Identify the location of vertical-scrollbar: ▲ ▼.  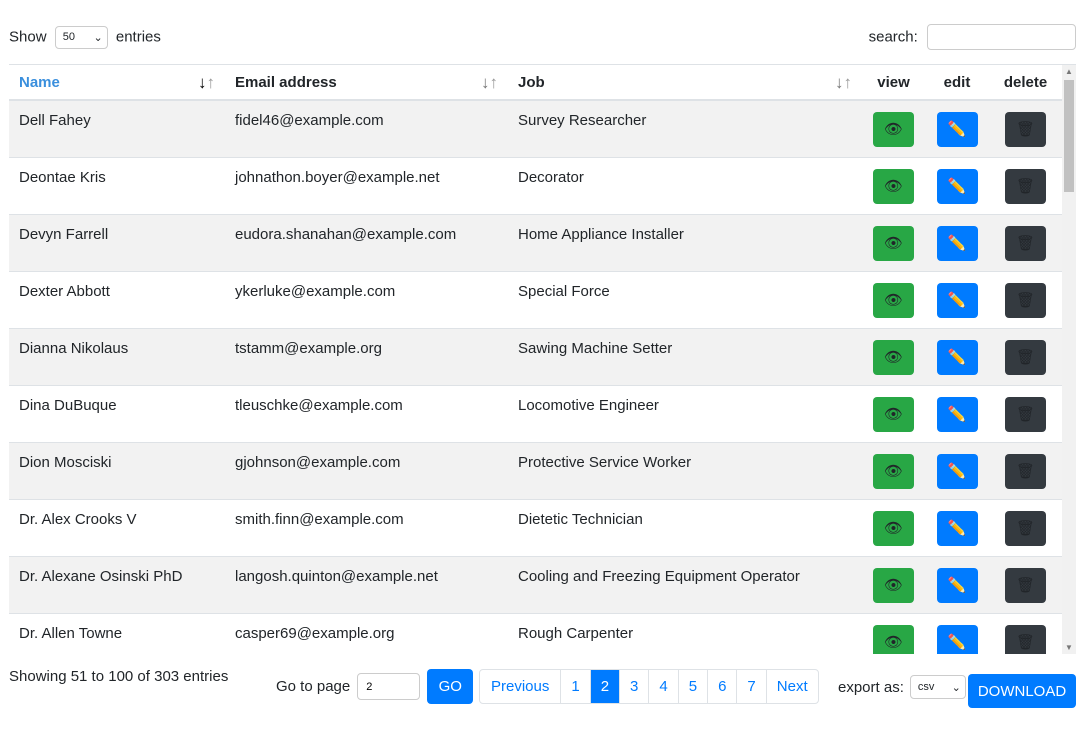
(1069, 359).